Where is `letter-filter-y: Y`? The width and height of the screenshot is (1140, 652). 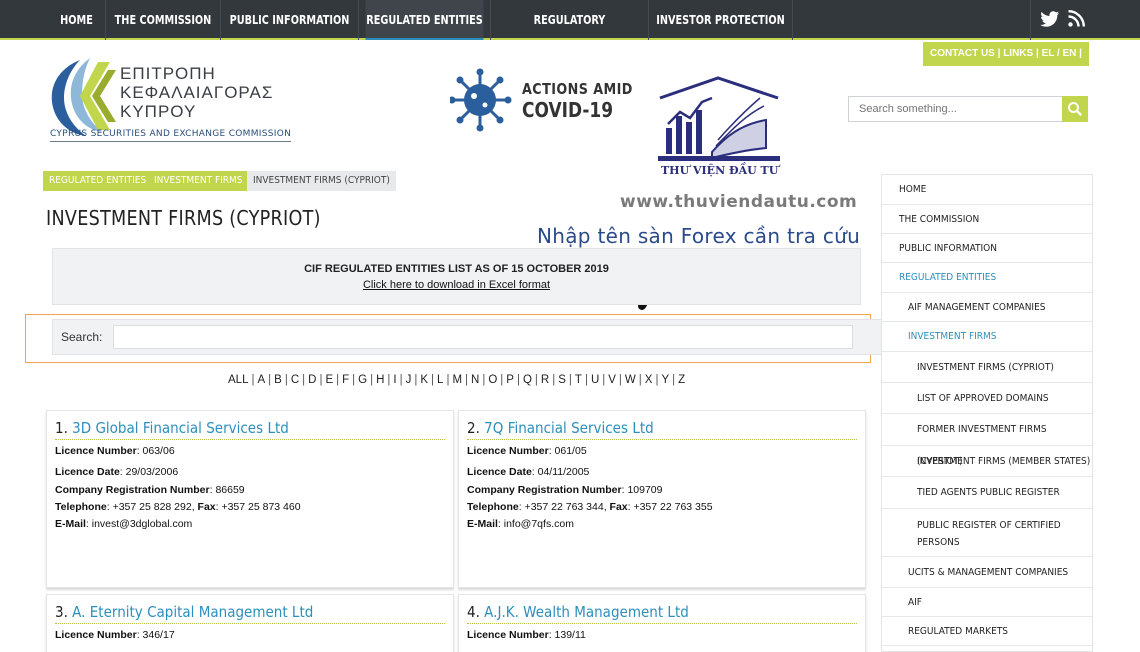
letter-filter-y: Y is located at coordinates (665, 380).